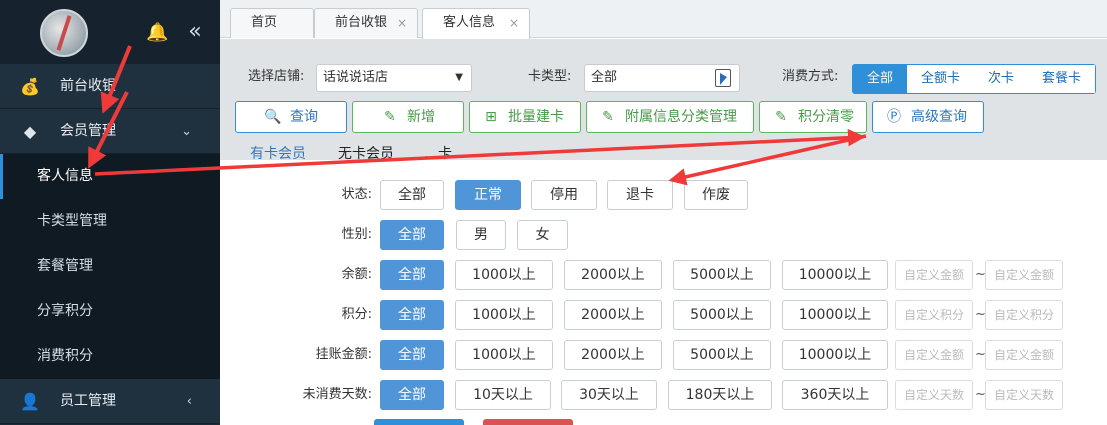 The image size is (1107, 425). I want to click on button-label: 查询, so click(304, 117).